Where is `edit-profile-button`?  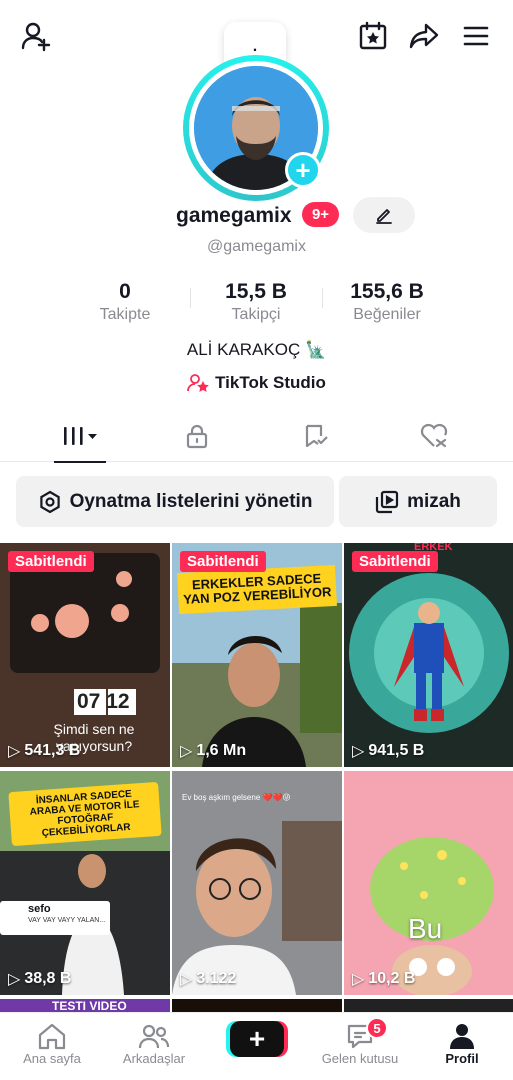
edit-profile-button is located at coordinates (384, 215).